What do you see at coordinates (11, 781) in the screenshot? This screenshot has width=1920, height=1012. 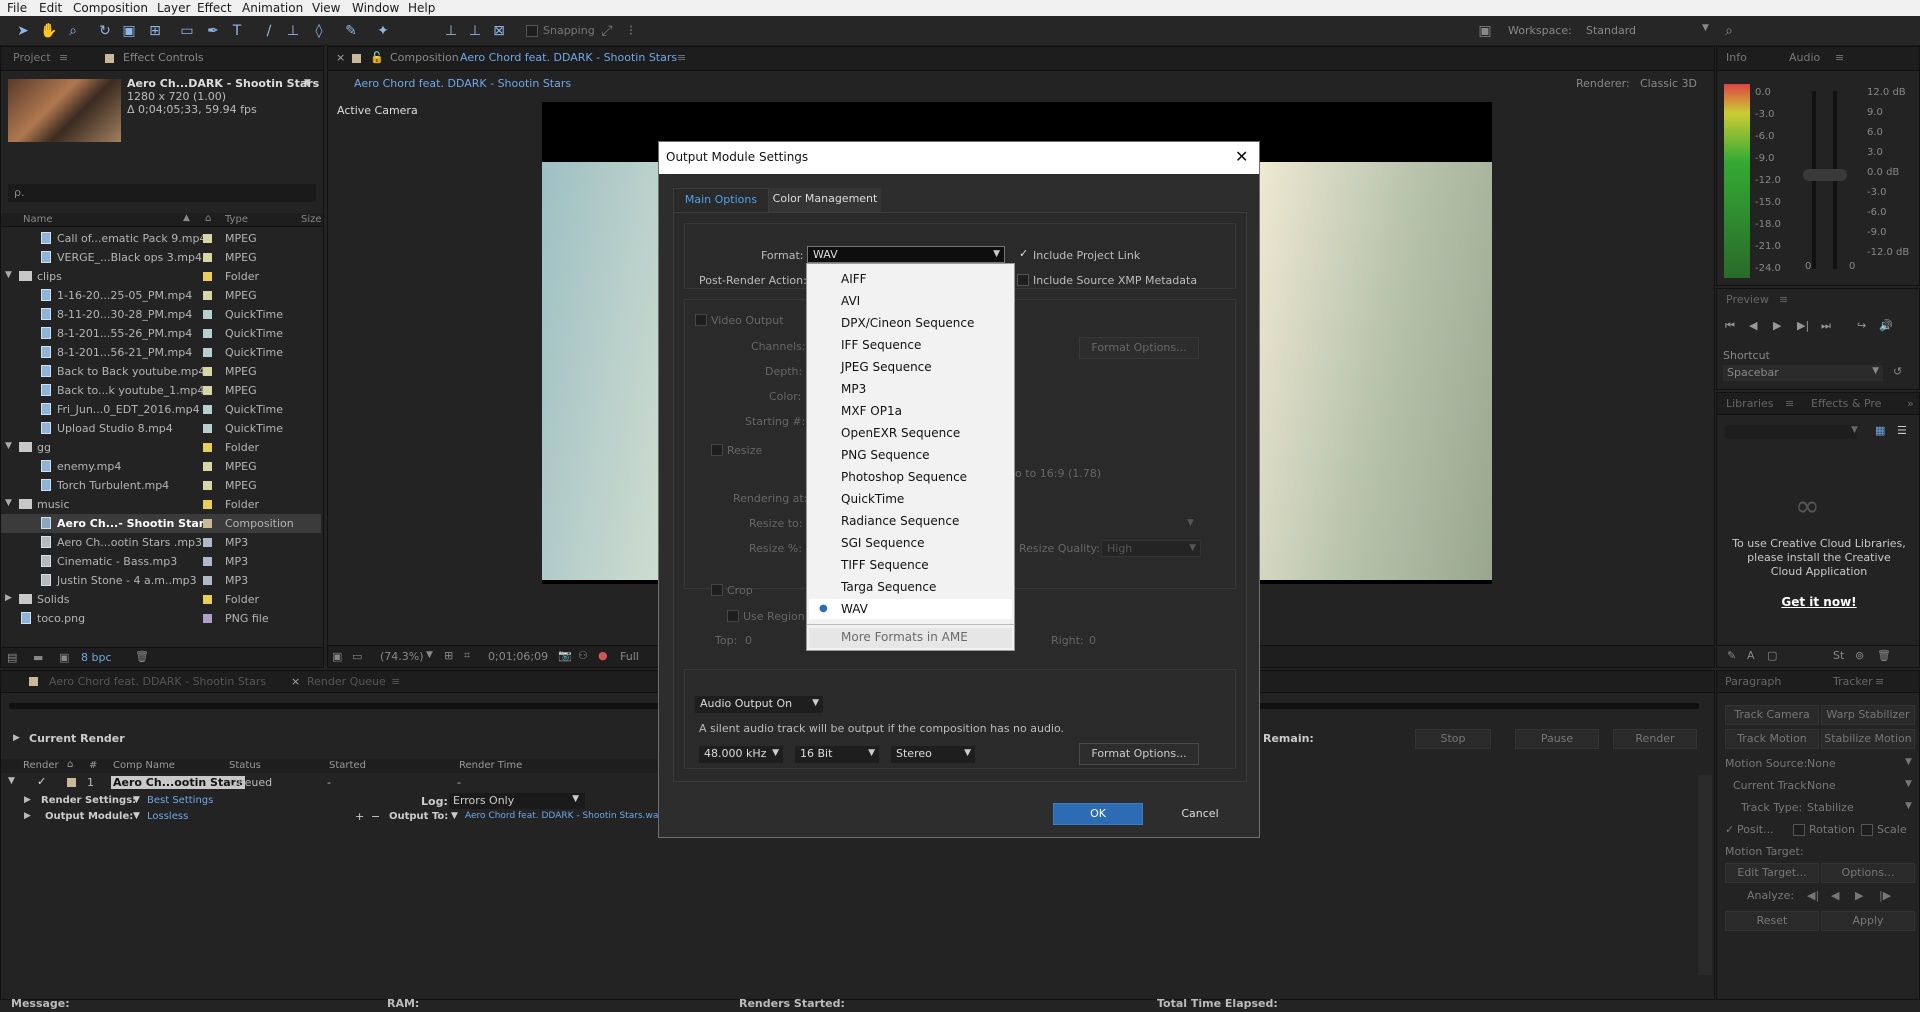 I see `expand-item-icon: ▼` at bounding box center [11, 781].